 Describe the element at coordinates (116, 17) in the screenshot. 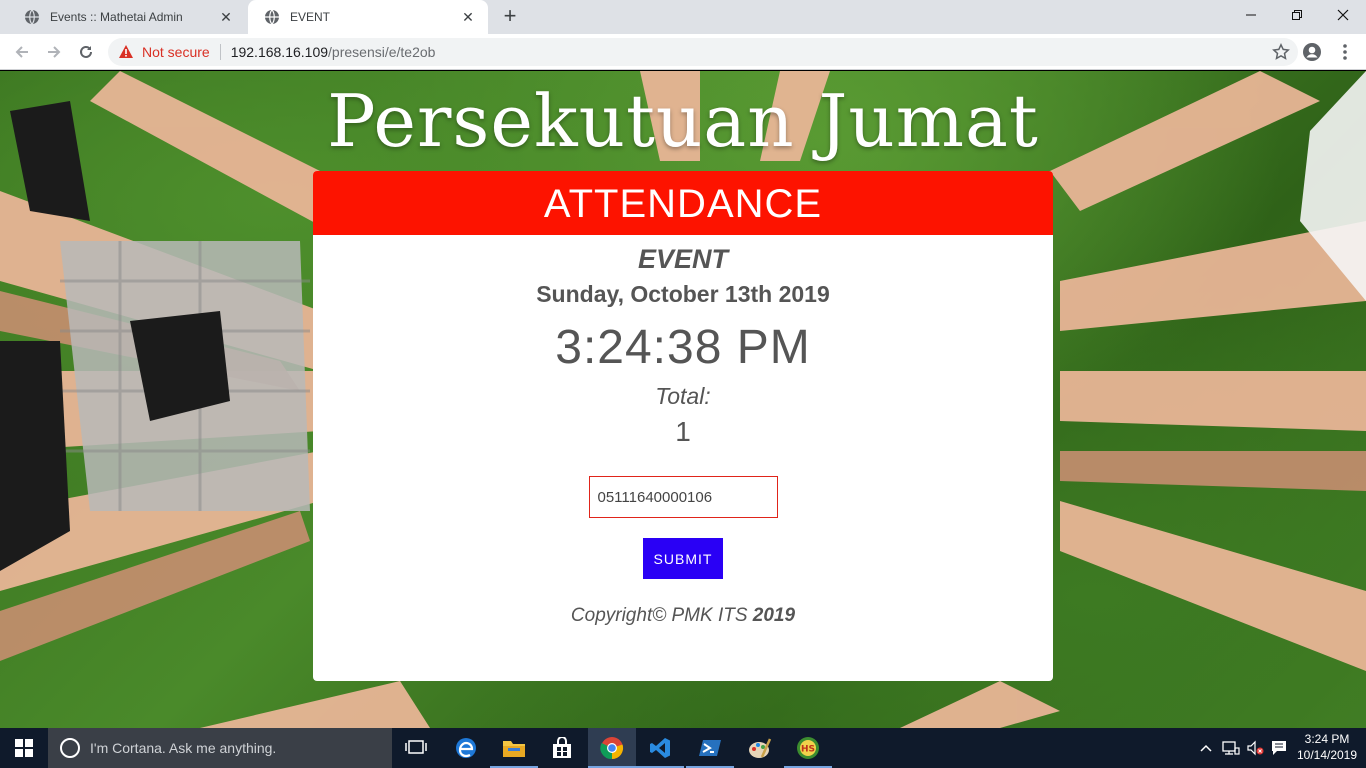

I see `tab-title: Events :: Mathetai Admin` at that location.